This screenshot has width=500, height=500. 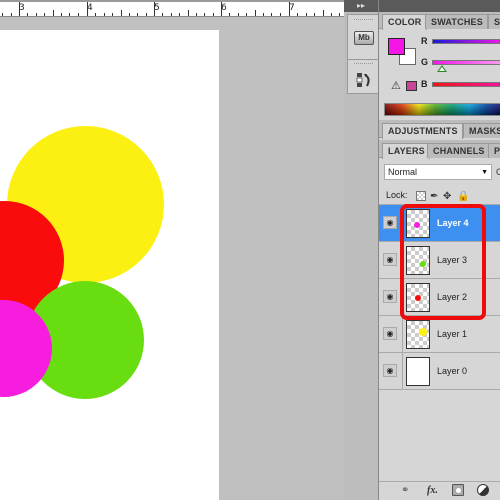 I want to click on color-spectrum-ramp, so click(x=442, y=109).